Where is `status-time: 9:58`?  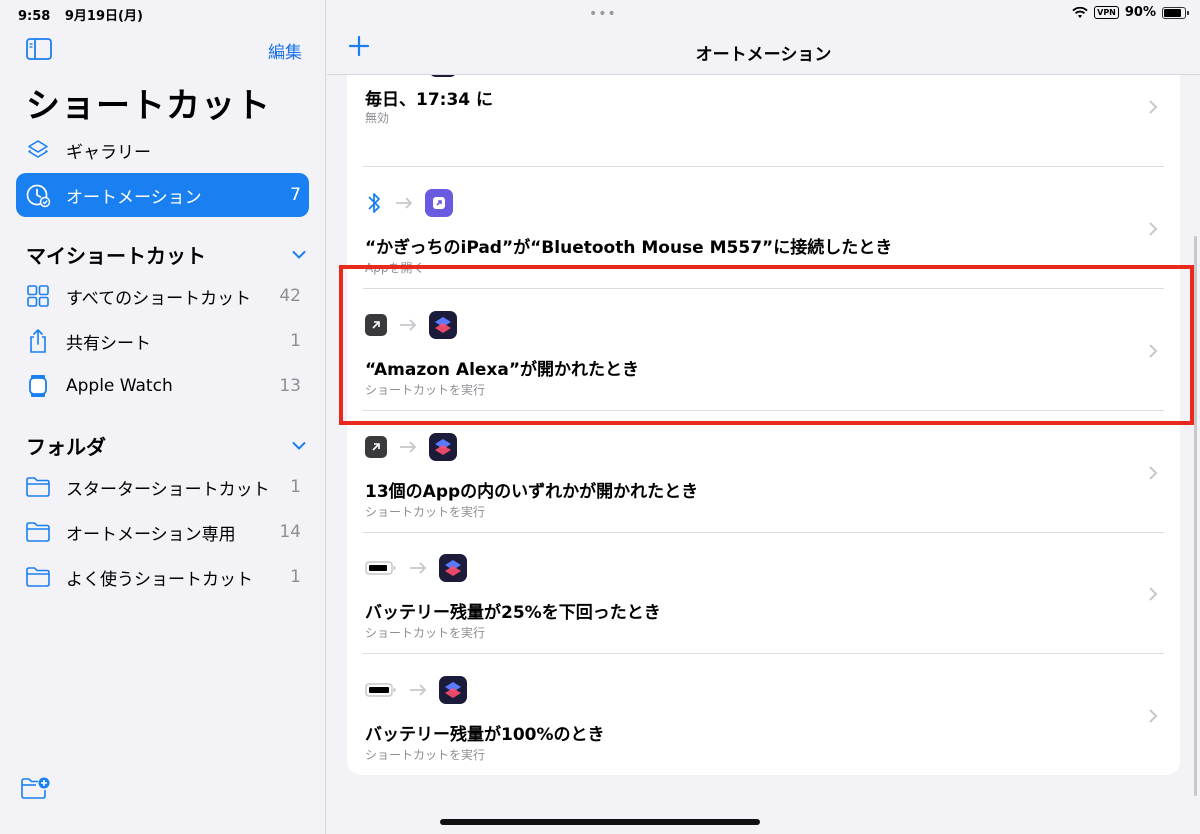 status-time: 9:58 is located at coordinates (34, 16).